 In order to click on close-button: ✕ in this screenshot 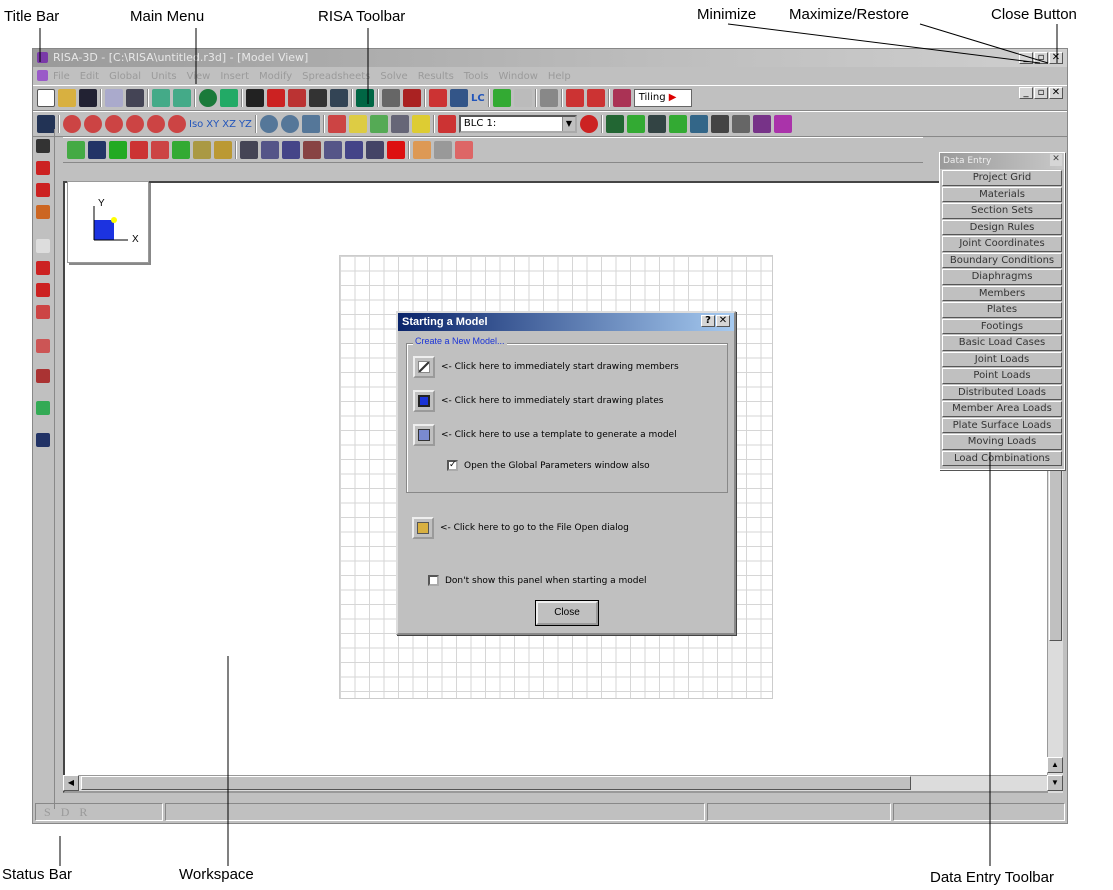, I will do `click(1056, 58)`.